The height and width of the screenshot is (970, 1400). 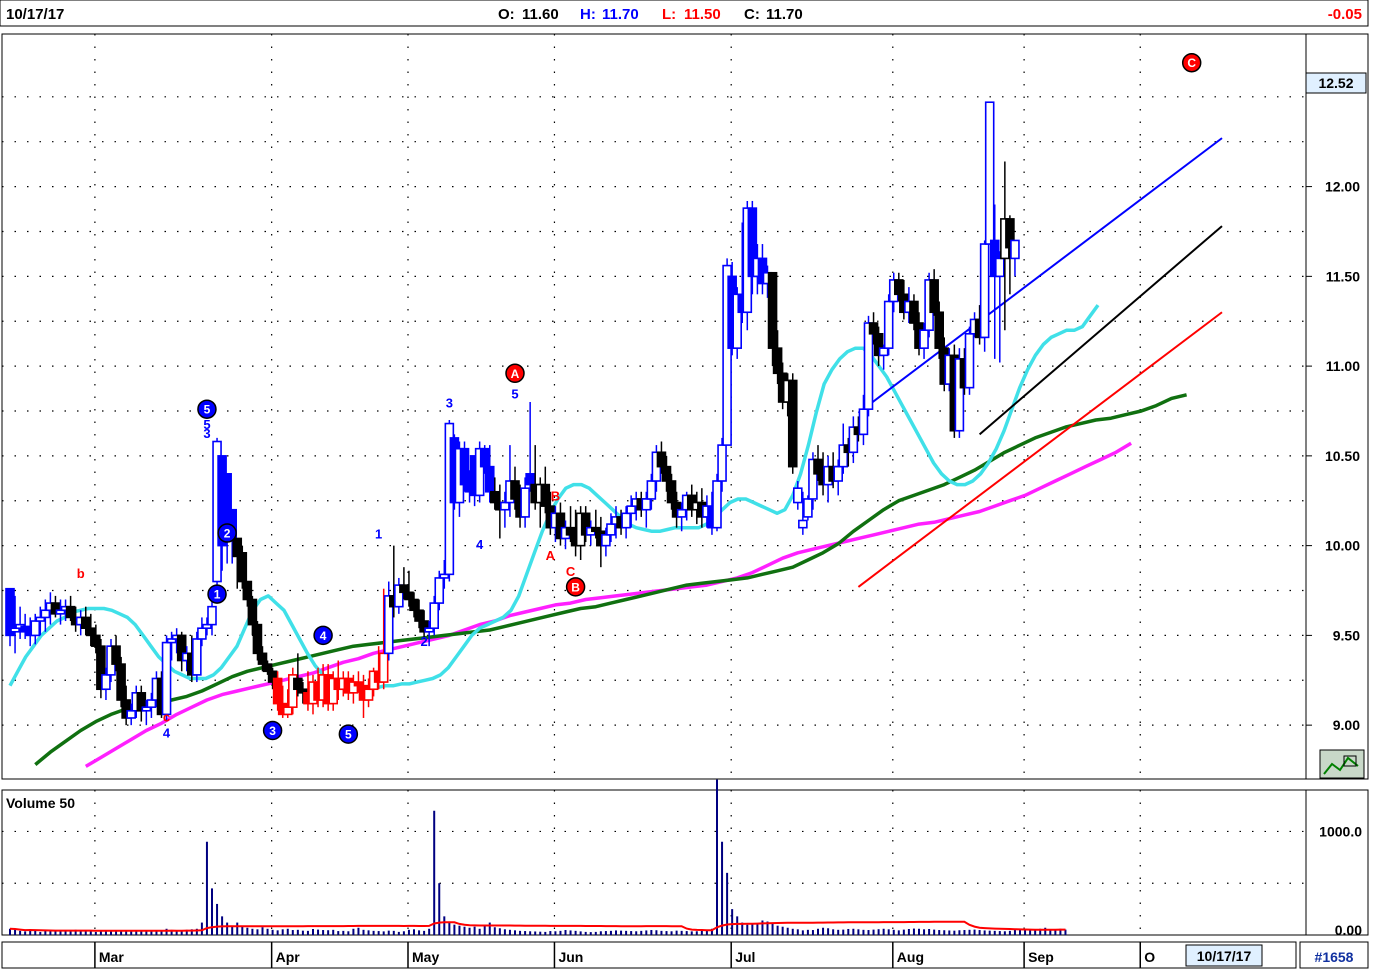 What do you see at coordinates (480, 544) in the screenshot?
I see `wave-label: 4` at bounding box center [480, 544].